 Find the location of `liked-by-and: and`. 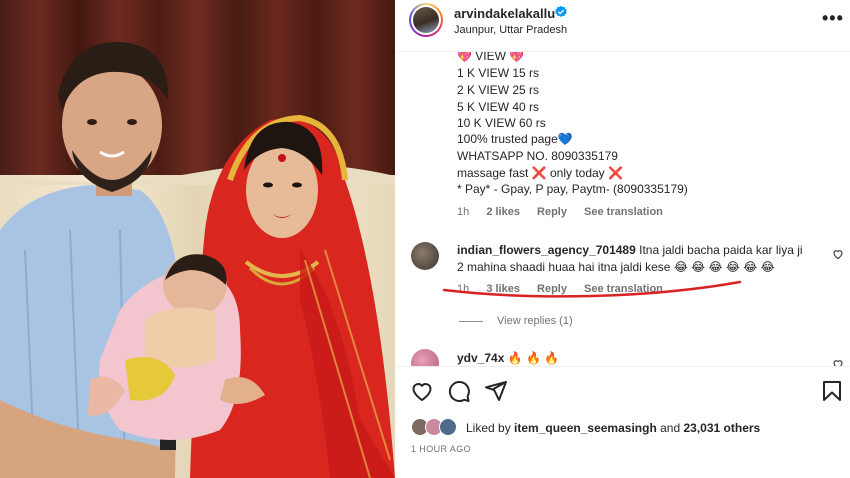

liked-by-and: and is located at coordinates (670, 428).